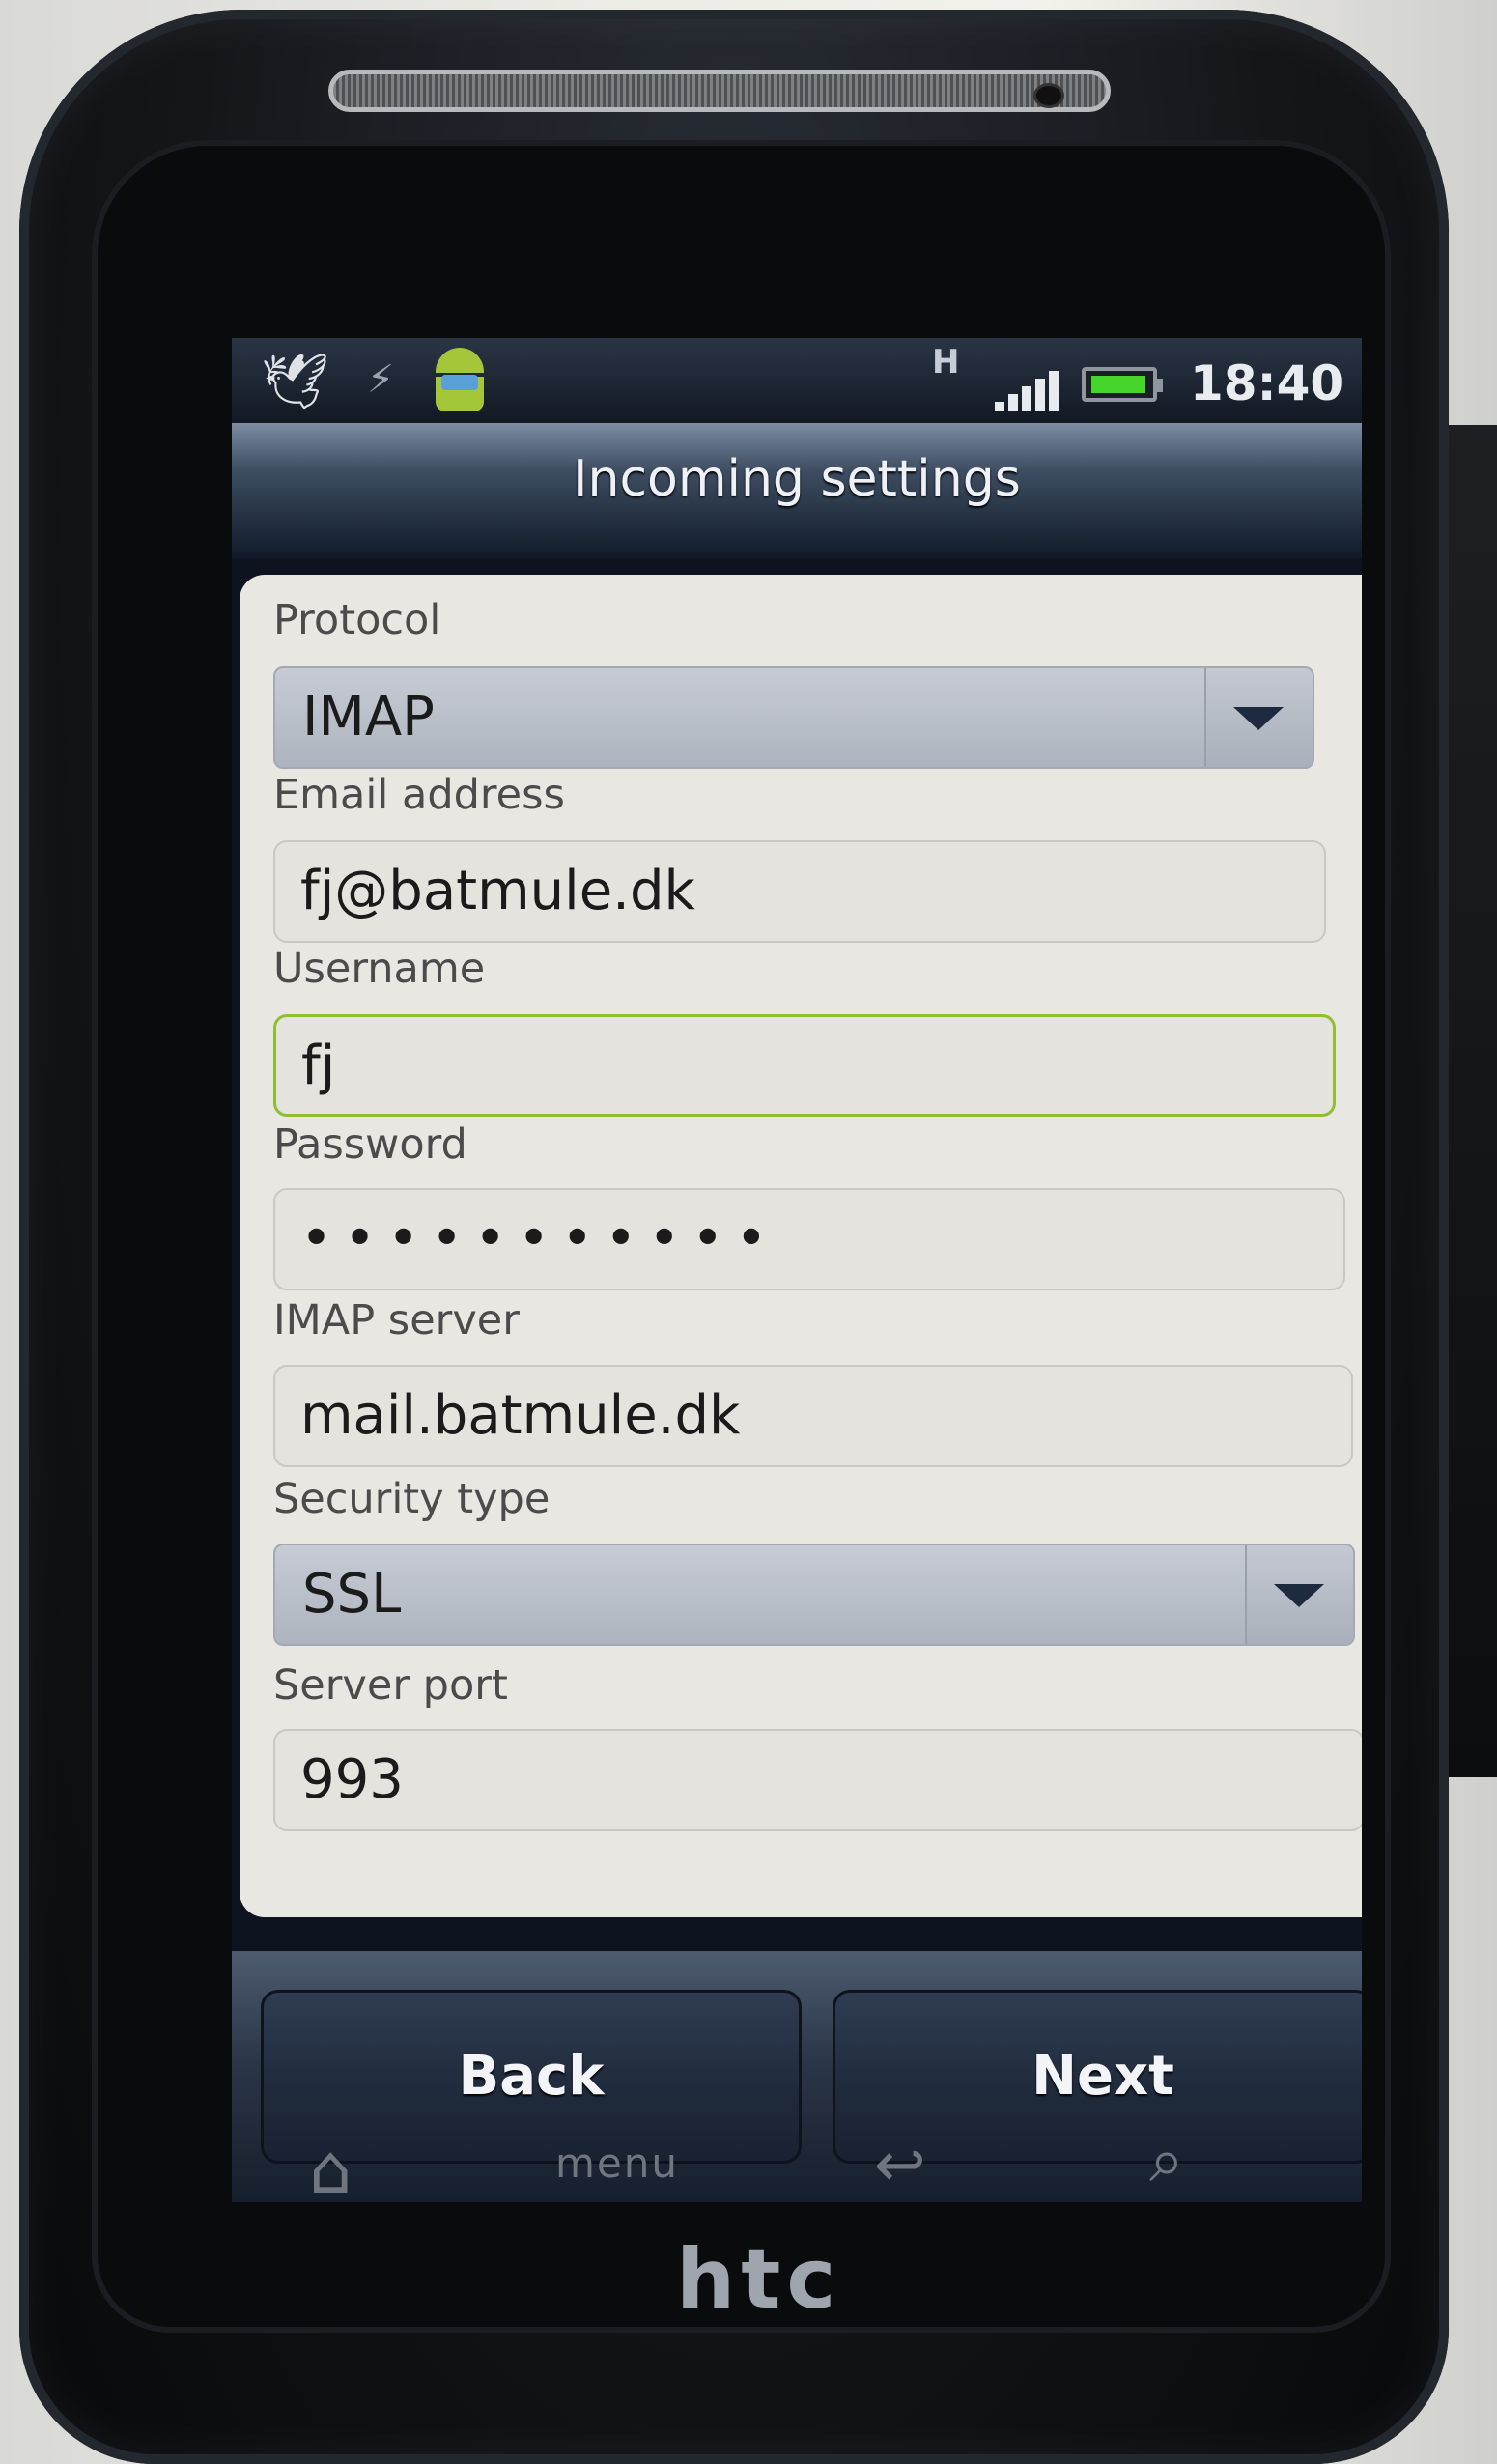  What do you see at coordinates (1122, 384) in the screenshot?
I see `battery-icon` at bounding box center [1122, 384].